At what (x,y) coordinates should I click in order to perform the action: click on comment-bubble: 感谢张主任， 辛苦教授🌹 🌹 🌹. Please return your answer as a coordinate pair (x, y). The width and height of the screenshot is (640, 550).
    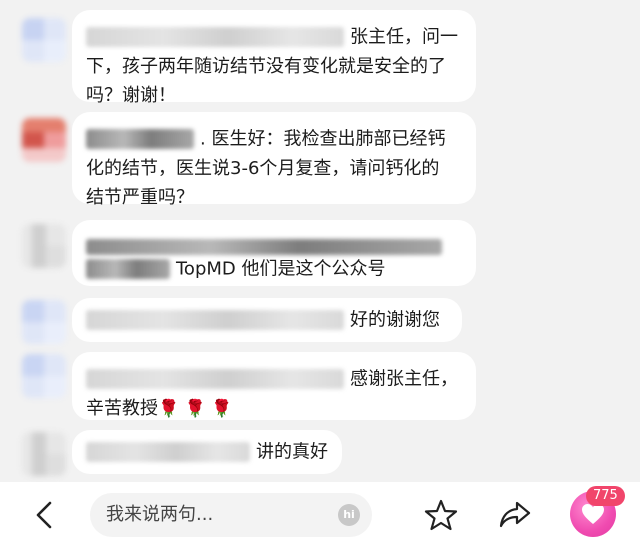
    Looking at the image, I should click on (274, 386).